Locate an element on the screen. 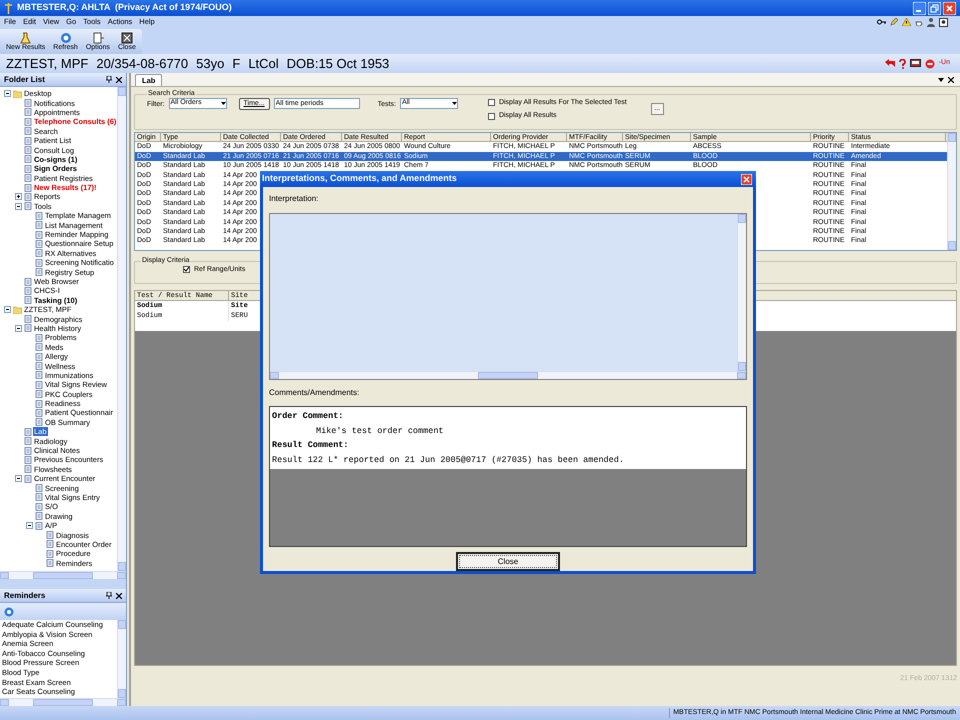 Image resolution: width=960 pixels, height=720 pixels. interpretation-label: Interpretation: is located at coordinates (294, 199).